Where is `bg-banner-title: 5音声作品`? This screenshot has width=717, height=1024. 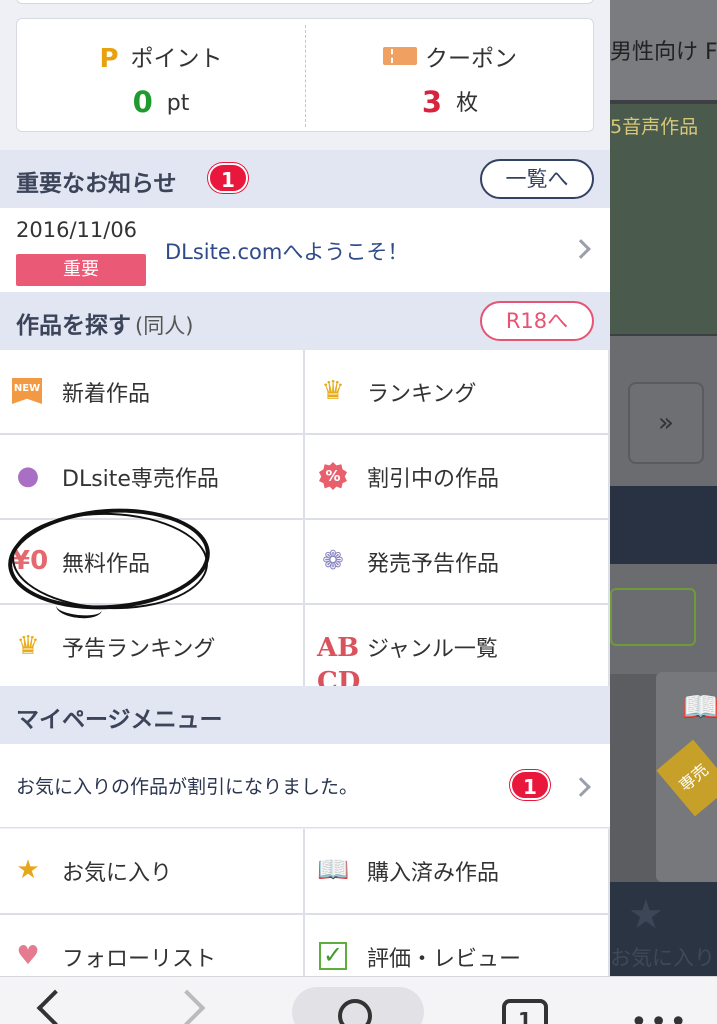 bg-banner-title: 5音声作品 is located at coordinates (654, 127).